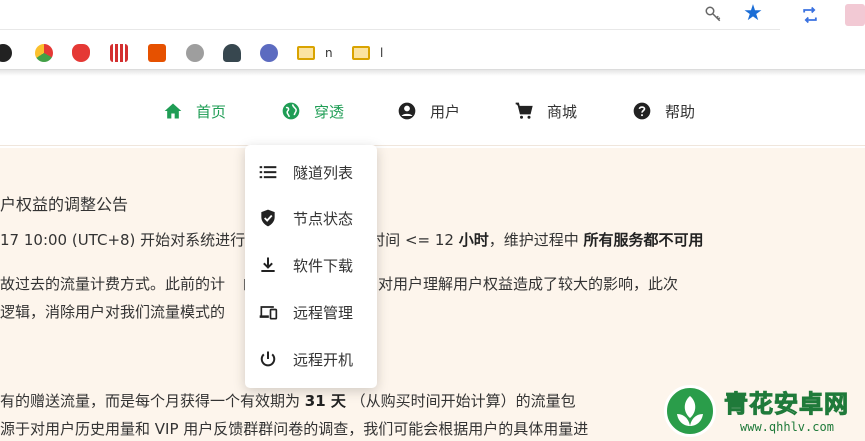 Image resolution: width=865 pixels, height=441 pixels. What do you see at coordinates (323, 265) in the screenshot?
I see `menu-label: 软件下载` at bounding box center [323, 265].